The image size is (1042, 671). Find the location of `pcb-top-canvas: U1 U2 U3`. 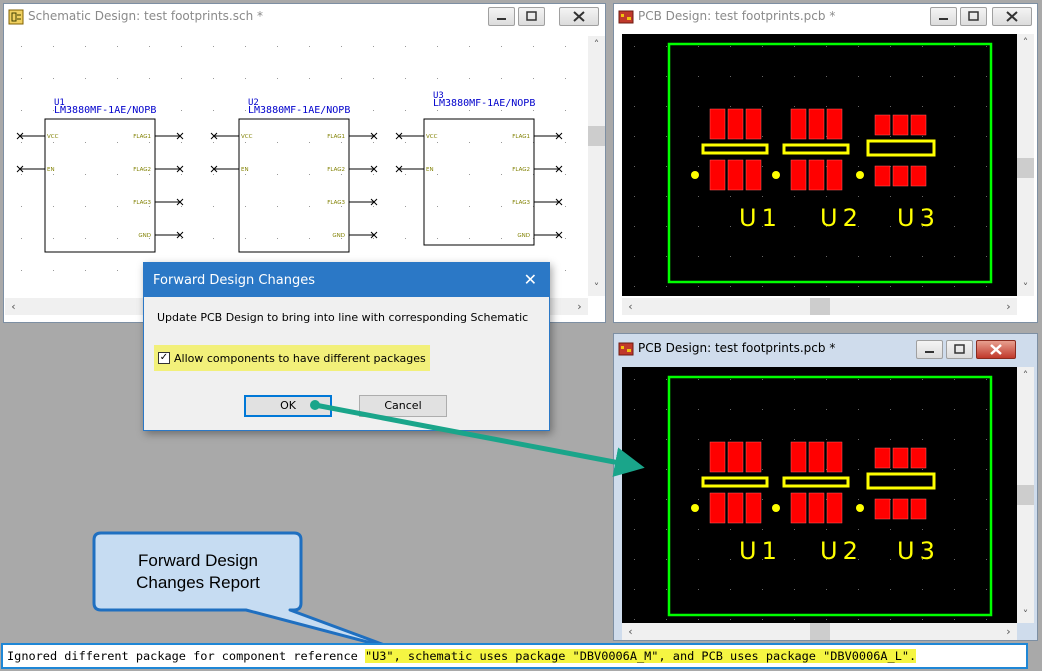

pcb-top-canvas: U1 U2 U3 is located at coordinates (819, 165).